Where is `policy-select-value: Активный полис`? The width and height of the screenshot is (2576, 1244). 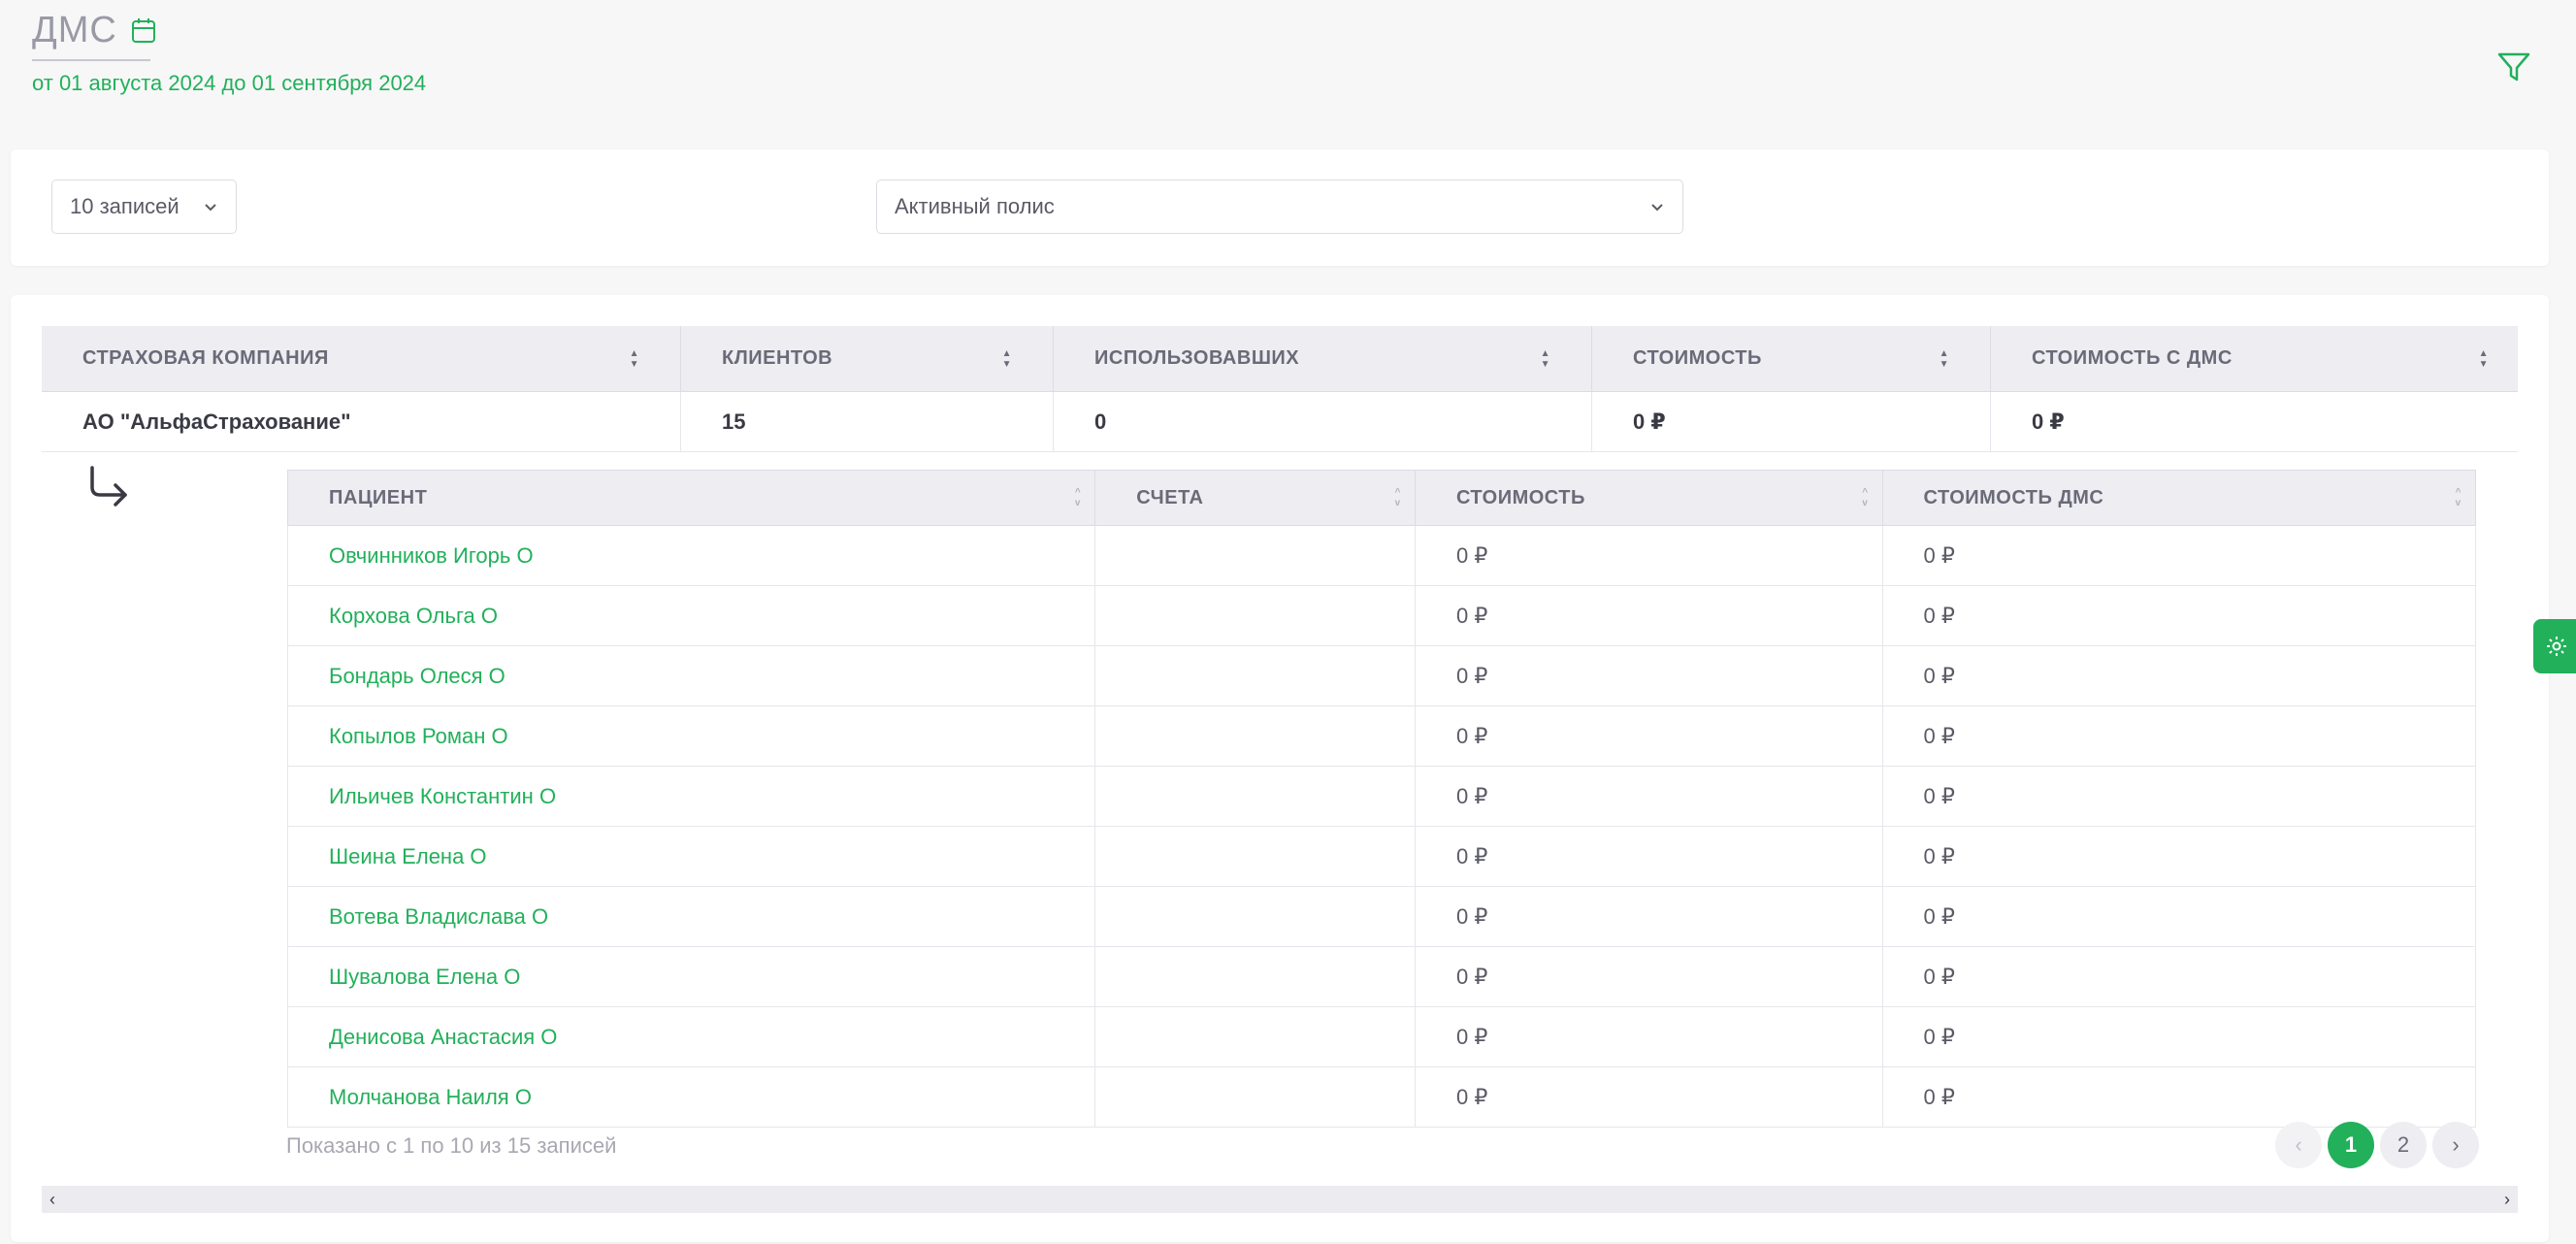 policy-select-value: Активный полис is located at coordinates (975, 206).